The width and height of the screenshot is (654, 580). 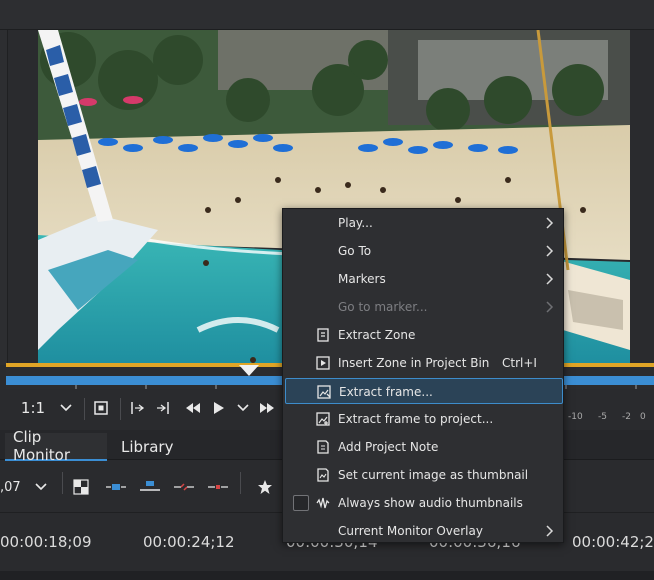 What do you see at coordinates (424, 335) in the screenshot?
I see `menu-item-extract-zone: Extract Zone` at bounding box center [424, 335].